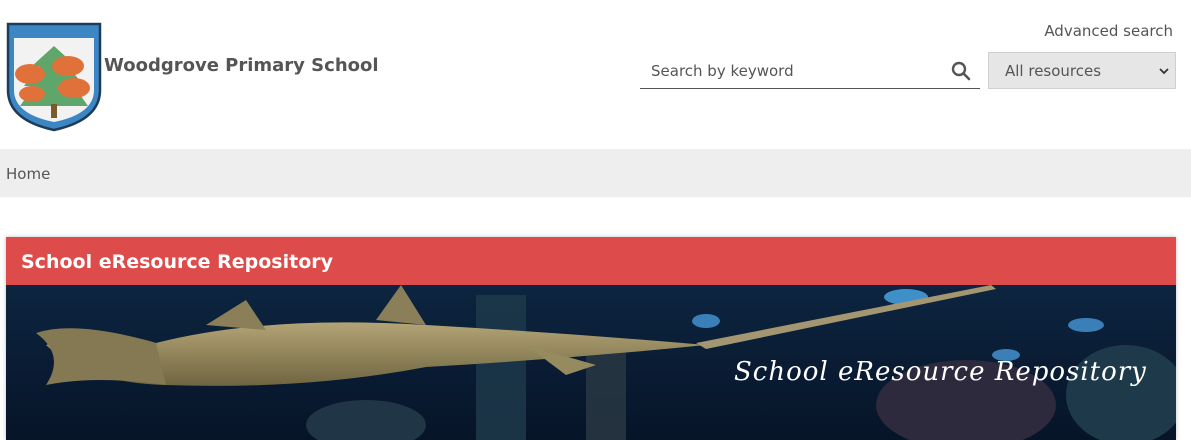 The height and width of the screenshot is (440, 1191). What do you see at coordinates (790, 70) in the screenshot?
I see `search-input` at bounding box center [790, 70].